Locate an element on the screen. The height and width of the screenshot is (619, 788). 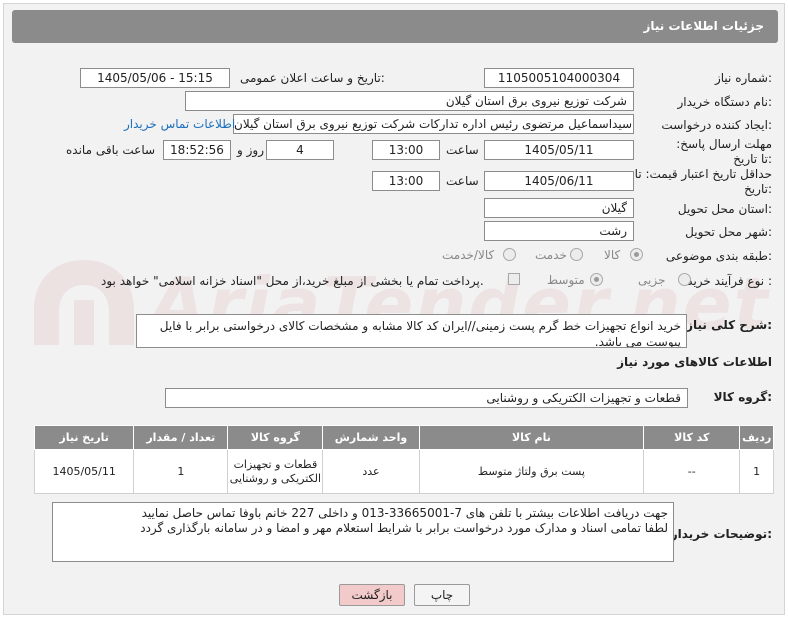
need-number-label: شماره نیاز: is located at coordinates (743, 78).